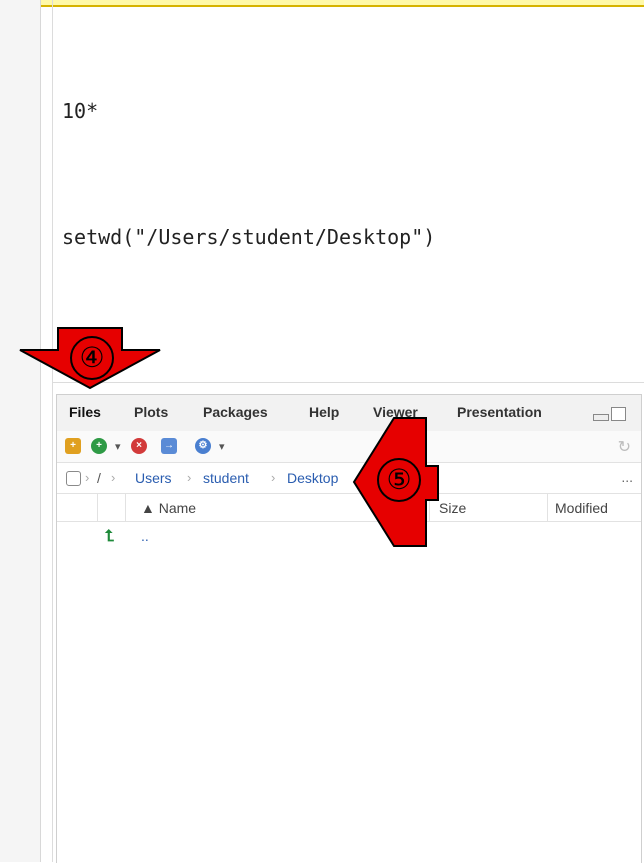 This screenshot has height=863, width=644. What do you see at coordinates (145, 536) in the screenshot?
I see `parent-directory-link: ..` at bounding box center [145, 536].